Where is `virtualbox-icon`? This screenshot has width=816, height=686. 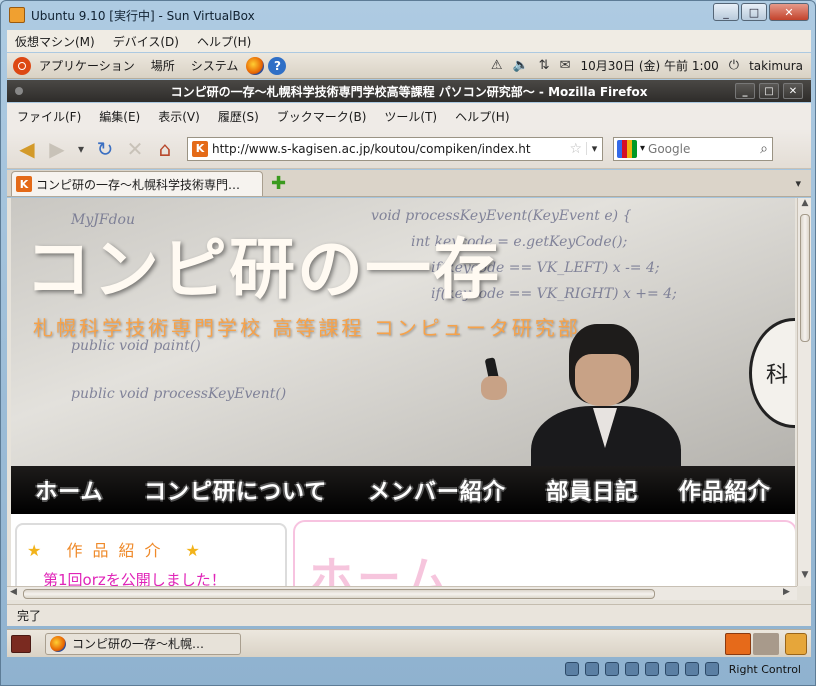
virtualbox-icon is located at coordinates (17, 15).